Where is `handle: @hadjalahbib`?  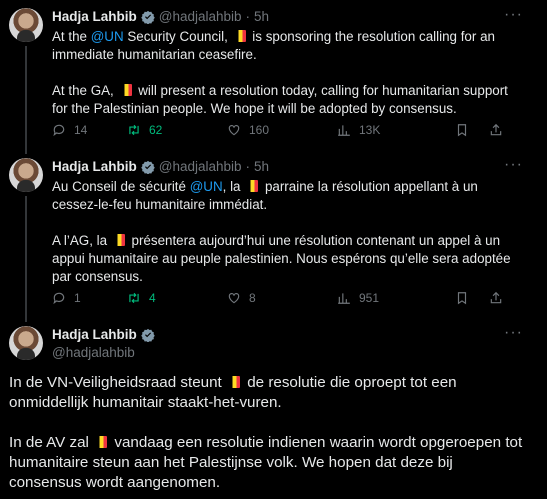 handle: @hadjalahbib is located at coordinates (105, 352).